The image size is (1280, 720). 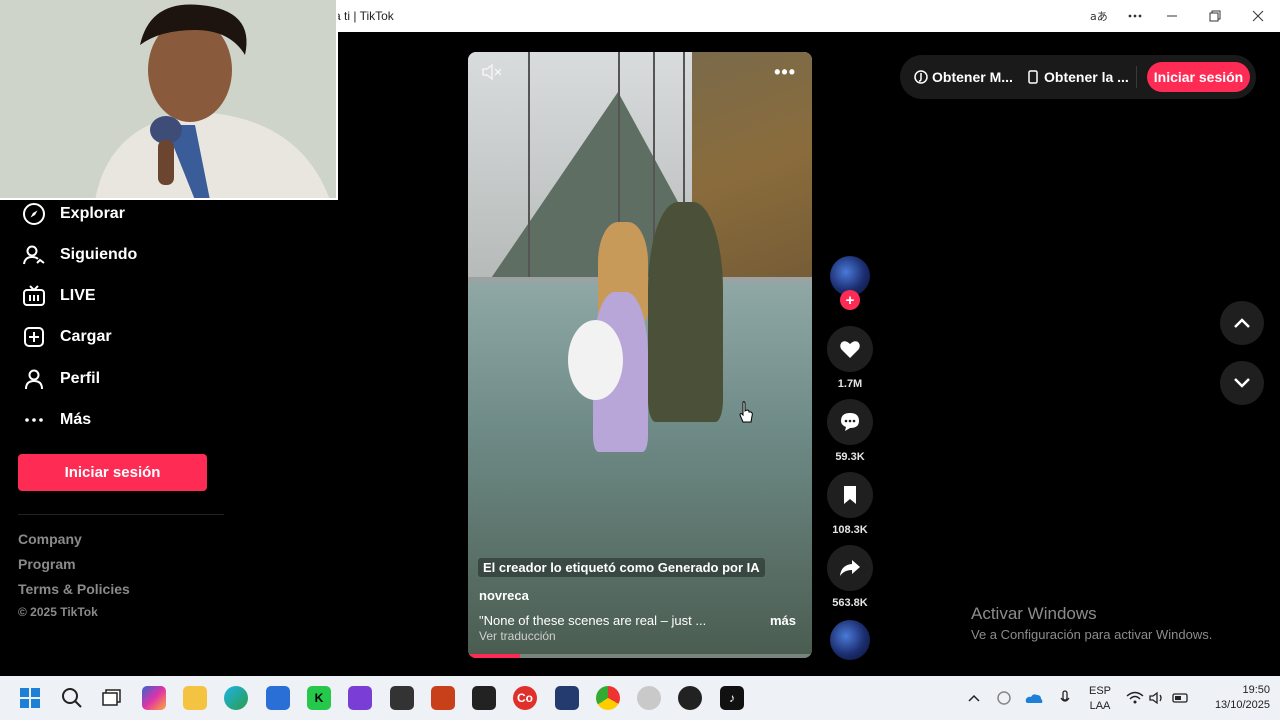 I want to click on like-count: 1.7M, so click(x=850, y=384).